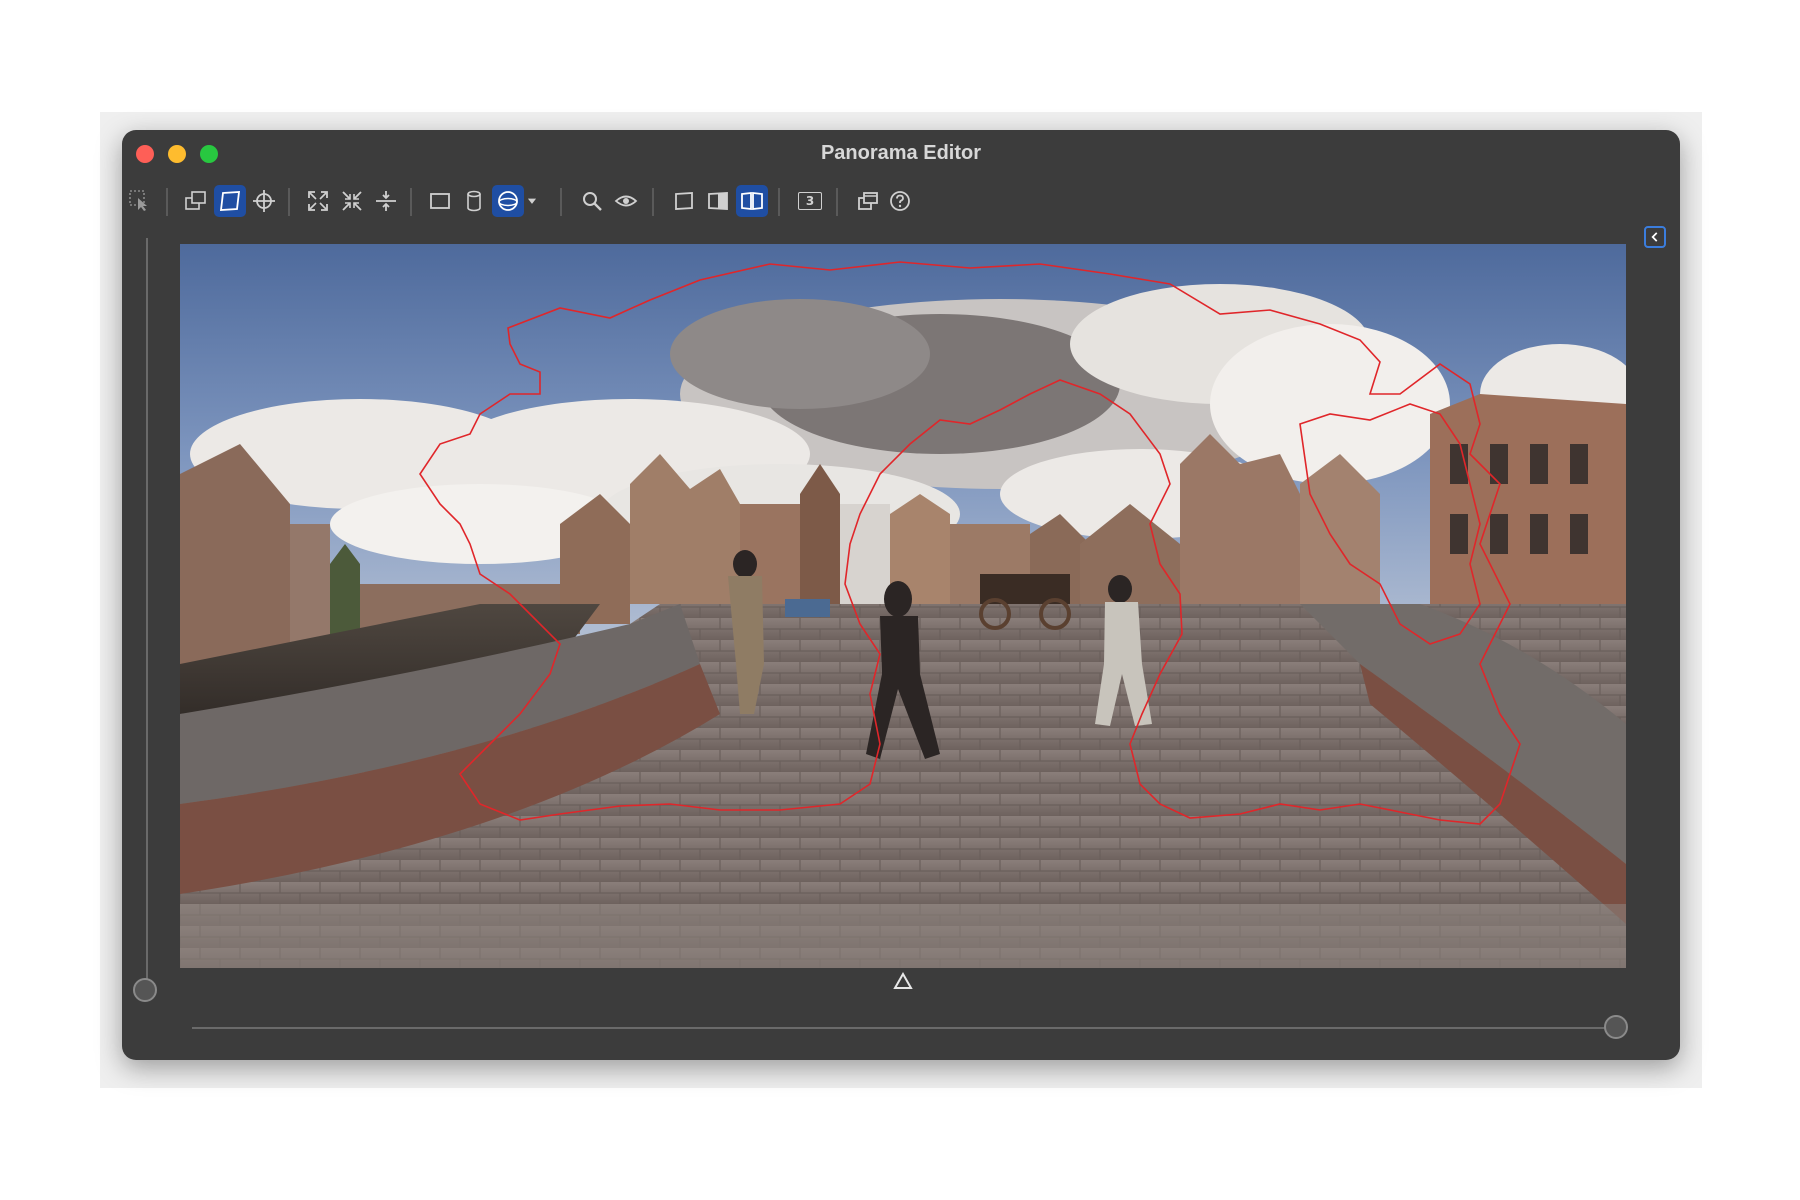 This screenshot has height=1200, width=1800. I want to click on toolbar: 3, so click(901, 203).